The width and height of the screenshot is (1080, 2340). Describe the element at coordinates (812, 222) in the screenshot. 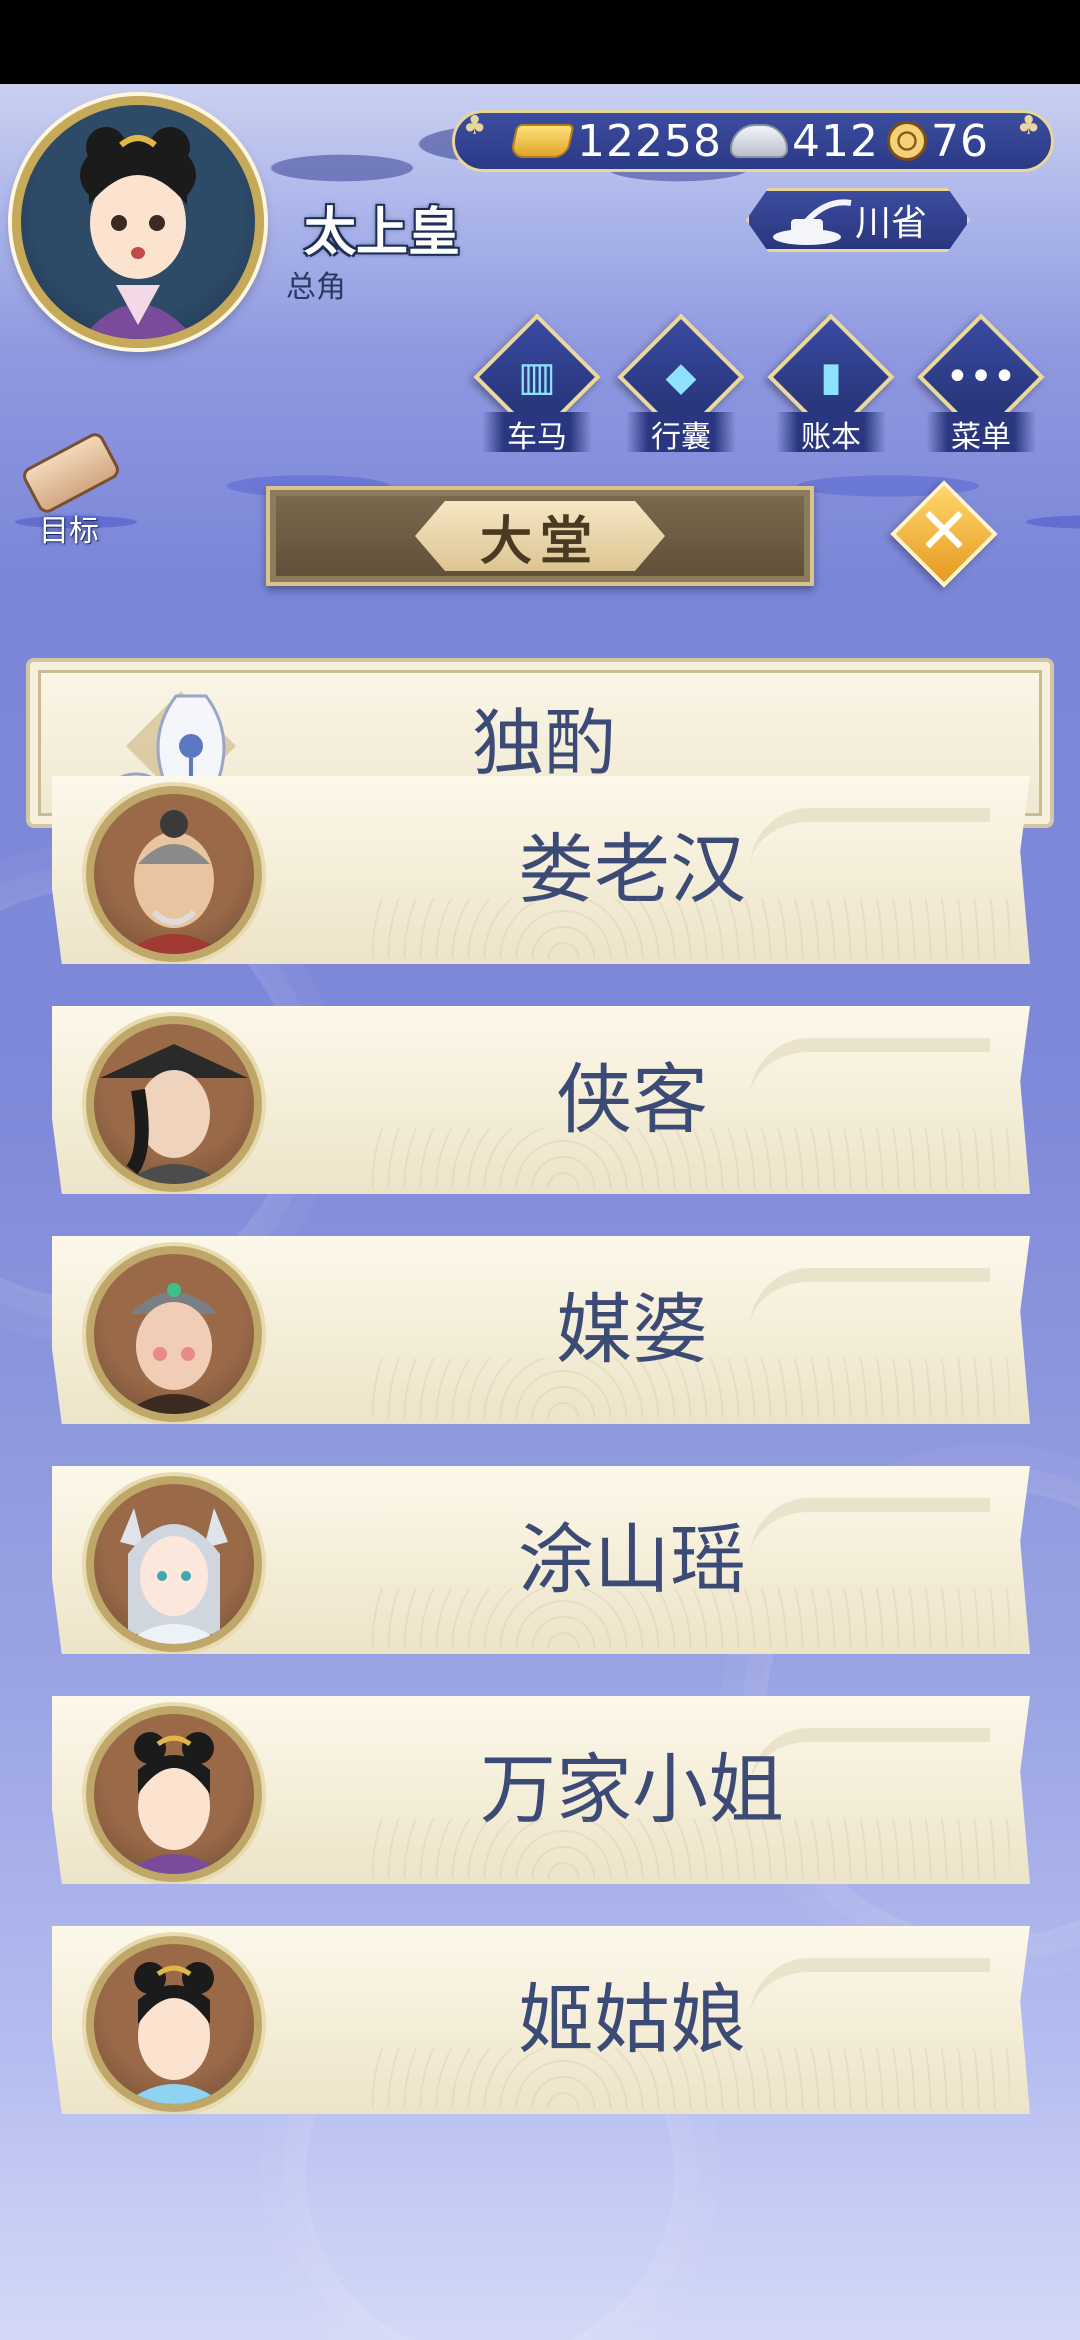

I see `brush-inkstone-icon` at that location.